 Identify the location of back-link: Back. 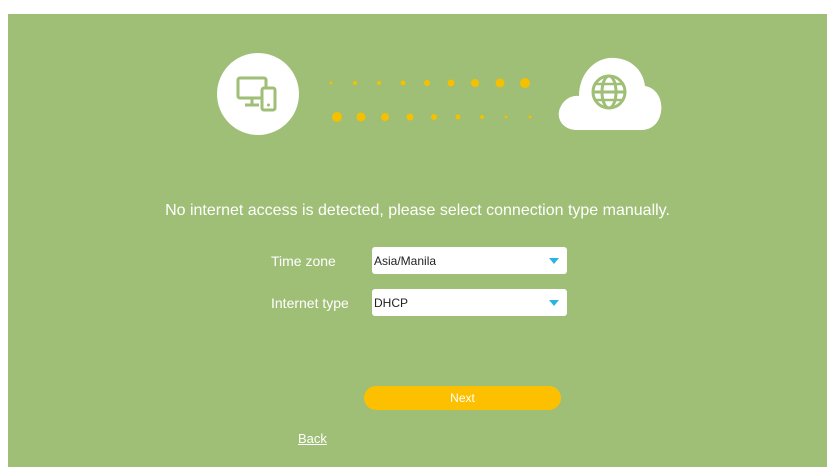
(312, 438).